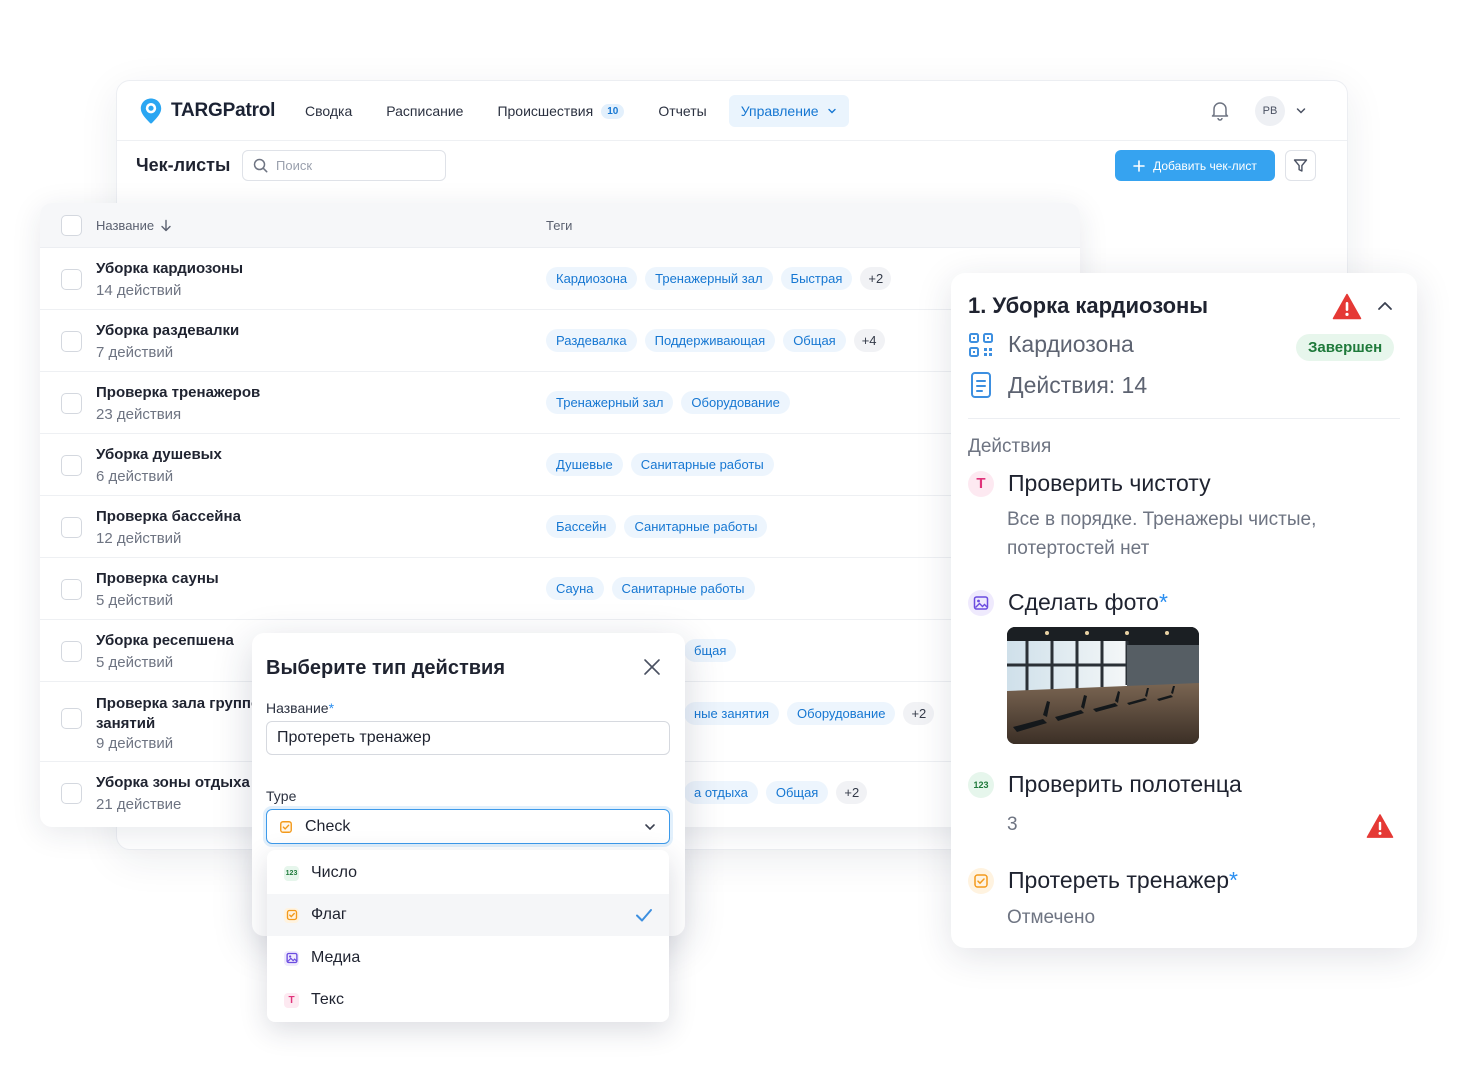  I want to click on tag: Раздевалка, so click(591, 340).